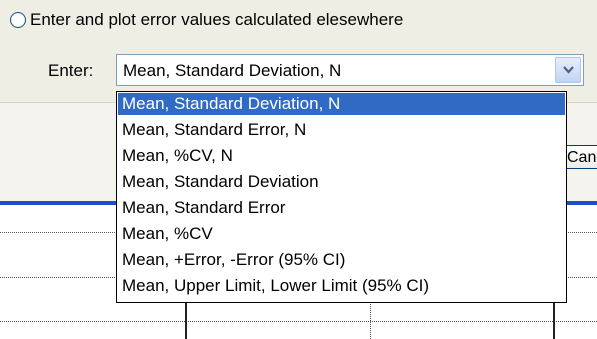 This screenshot has height=339, width=597. Describe the element at coordinates (341, 208) in the screenshot. I see `option-mean-se: Mean, Standard Error` at that location.